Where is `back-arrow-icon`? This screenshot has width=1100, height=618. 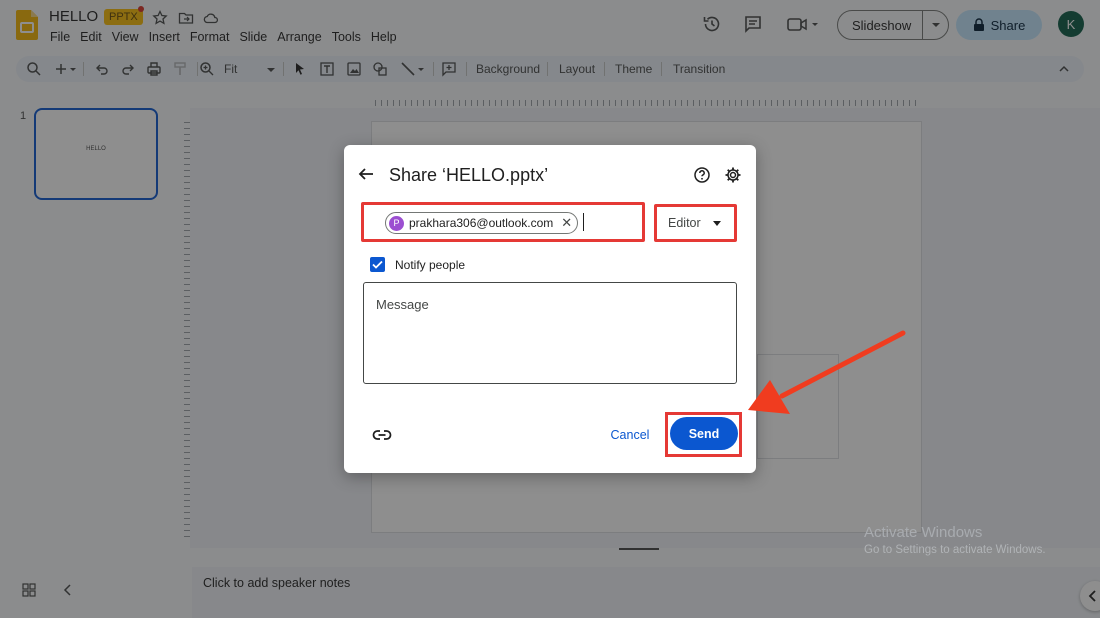
back-arrow-icon is located at coordinates (366, 174).